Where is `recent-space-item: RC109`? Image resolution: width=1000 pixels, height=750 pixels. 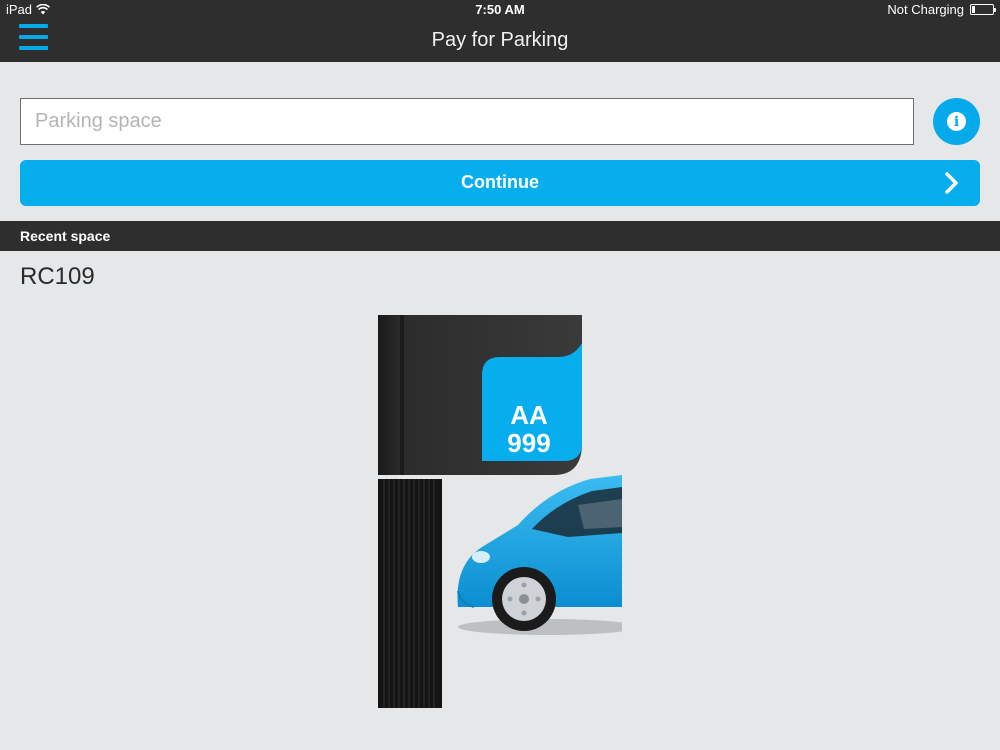
recent-space-item: RC109 is located at coordinates (57, 277).